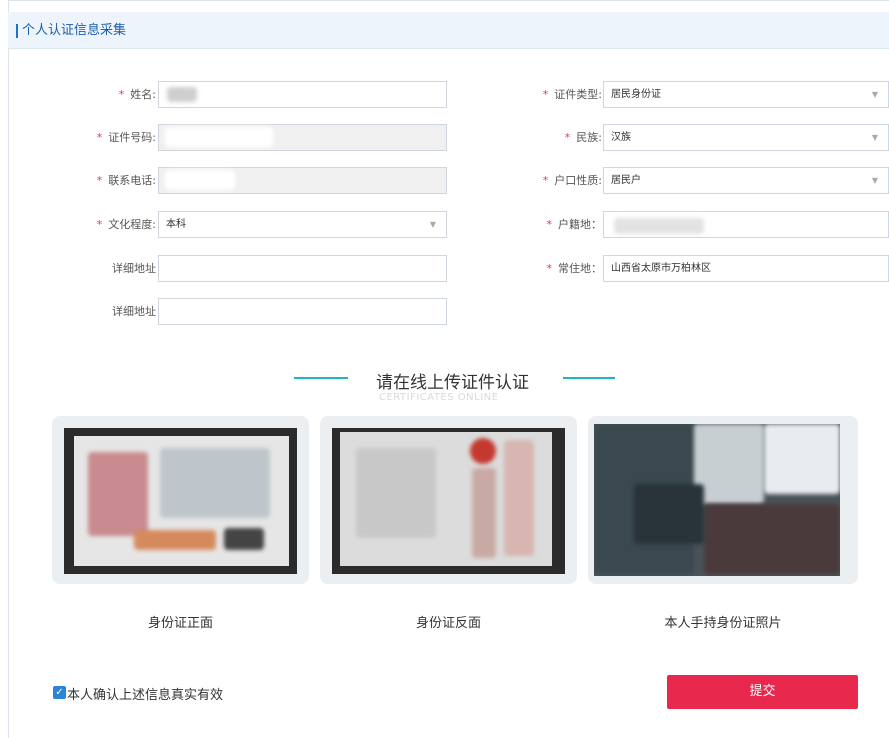 The width and height of the screenshot is (889, 738). Describe the element at coordinates (746, 137) in the screenshot. I see `ethnicity-select: 汉族 ▼` at that location.